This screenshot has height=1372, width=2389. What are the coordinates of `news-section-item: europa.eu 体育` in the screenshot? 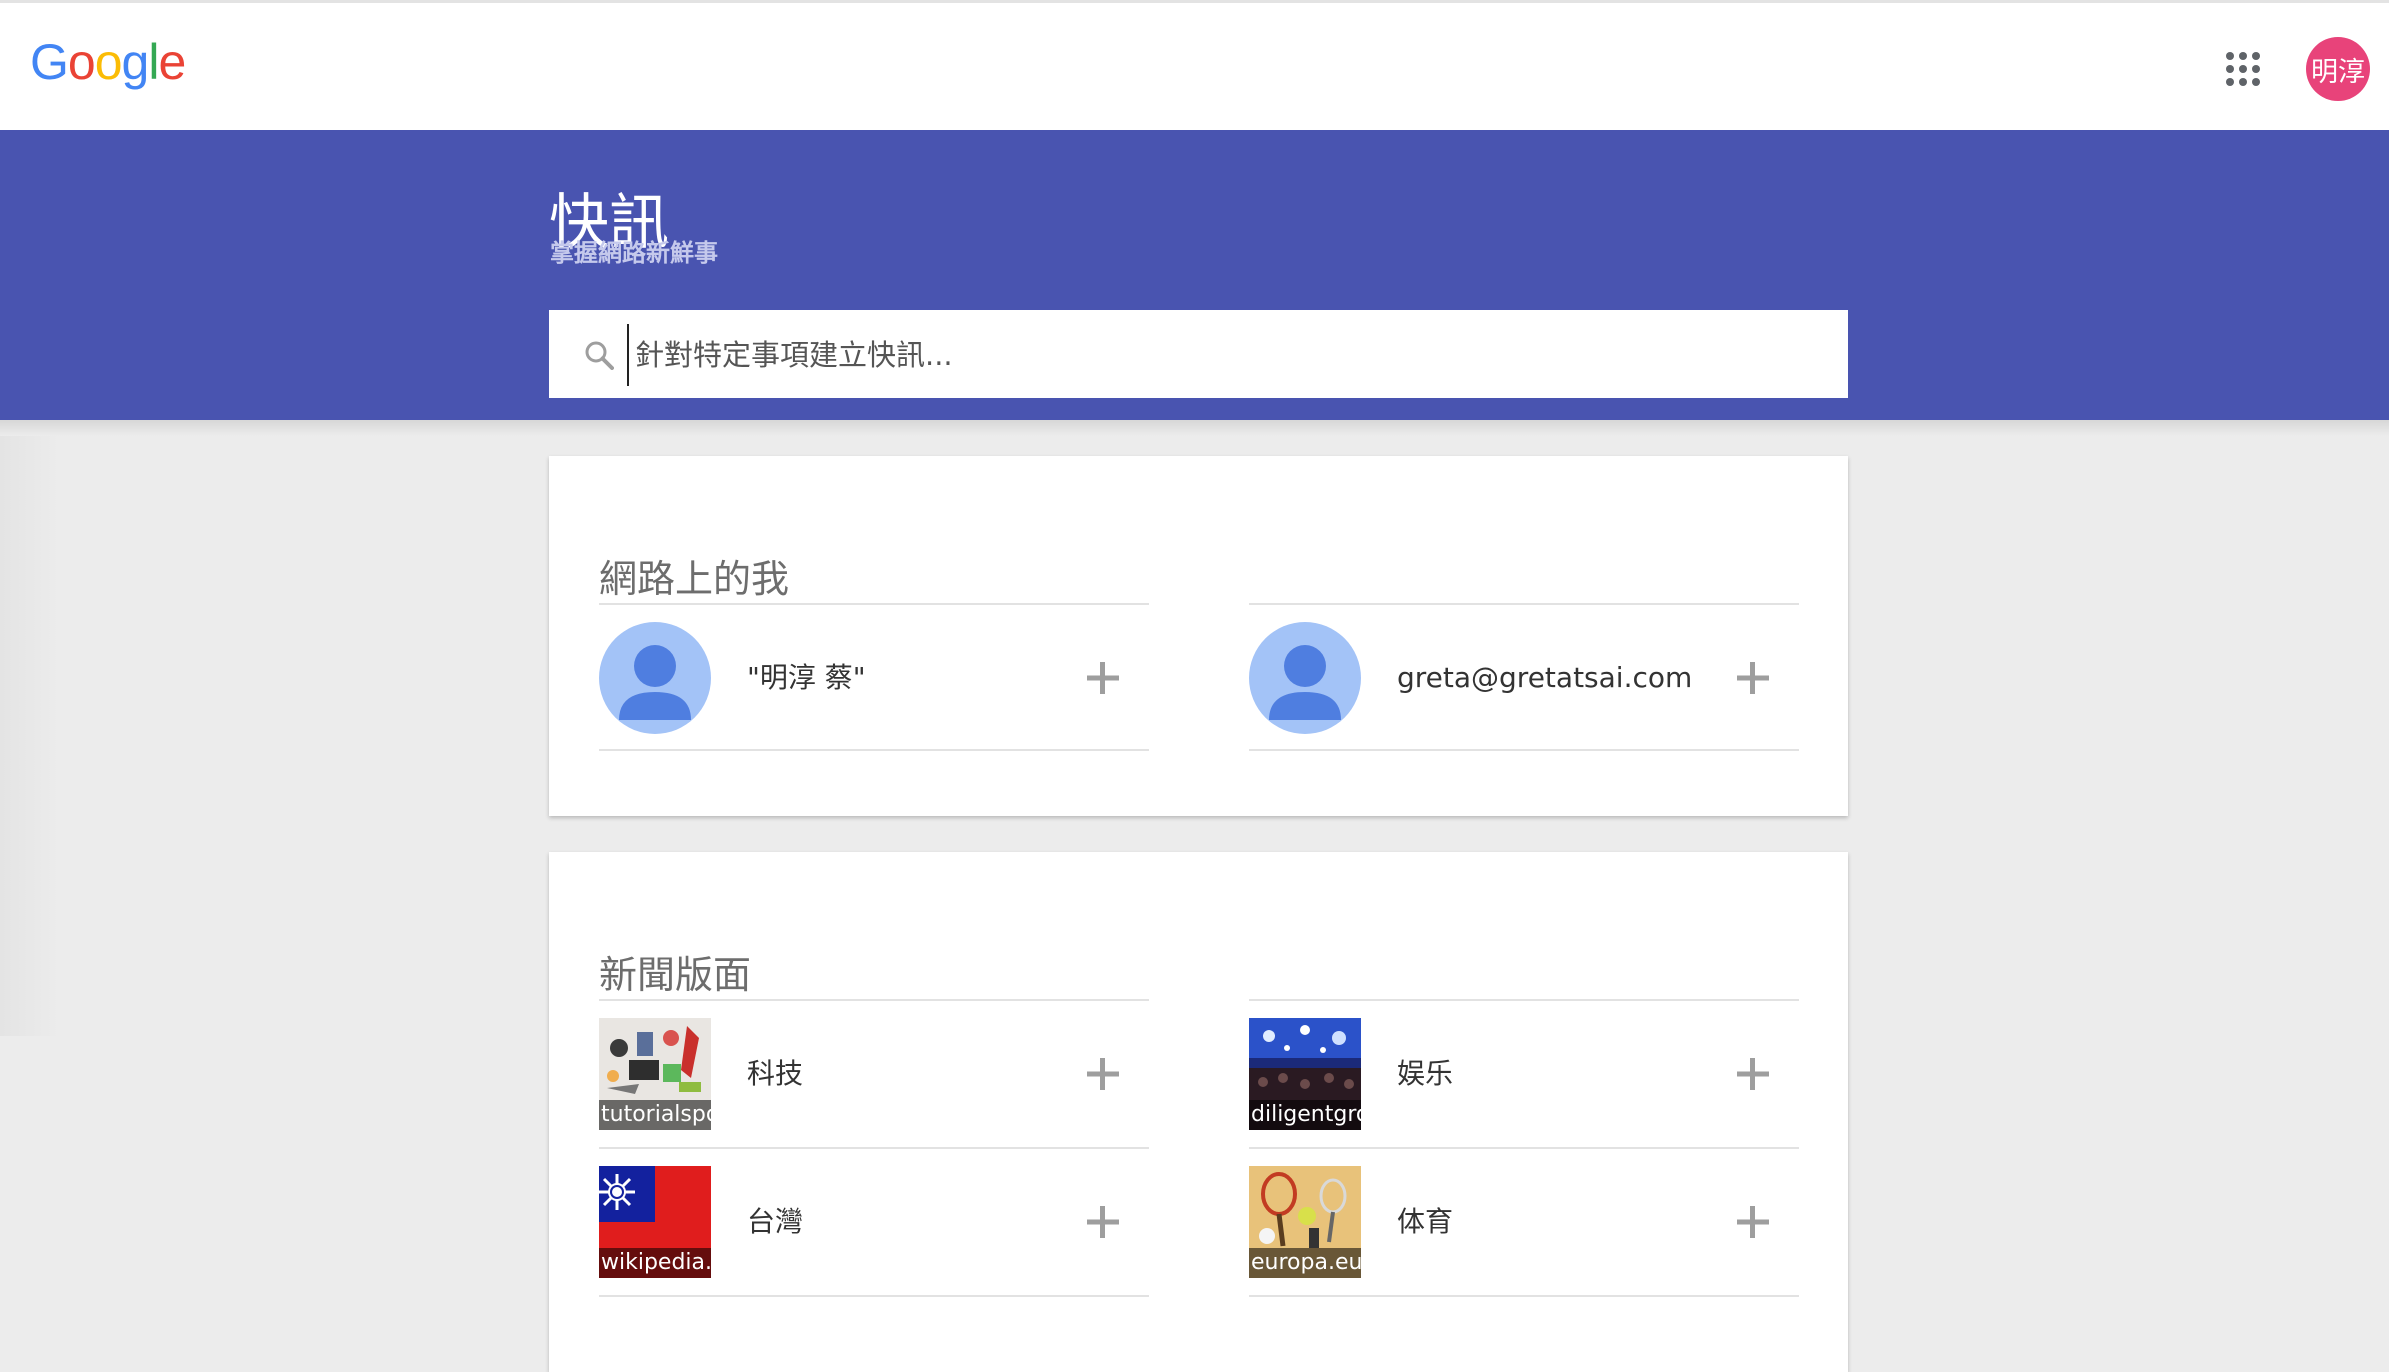 It's located at (1524, 1222).